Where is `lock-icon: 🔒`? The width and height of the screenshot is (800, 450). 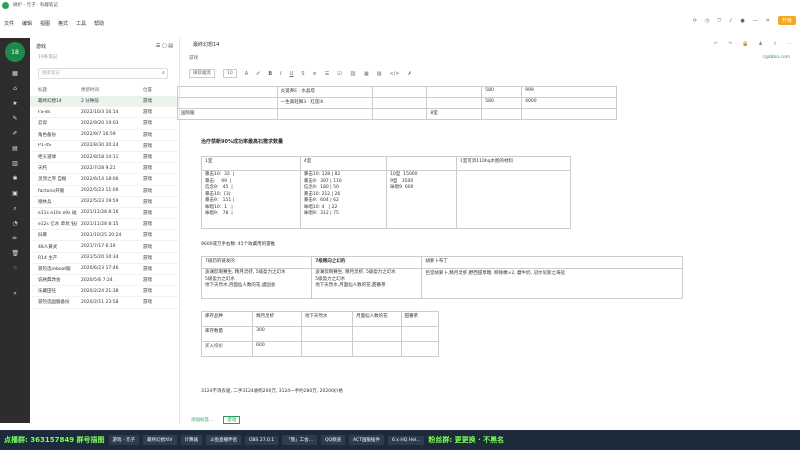
lock-icon: 🔒 is located at coordinates (745, 44).